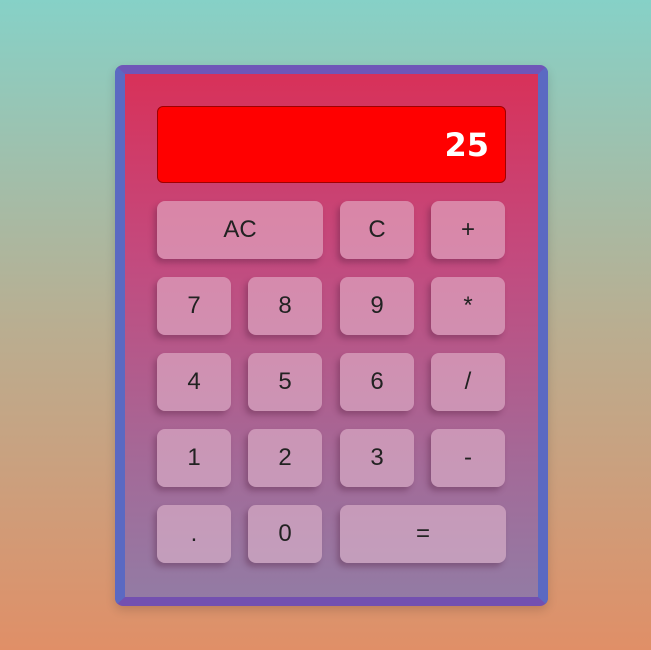  Describe the element at coordinates (194, 534) in the screenshot. I see `decimal-button: .` at that location.